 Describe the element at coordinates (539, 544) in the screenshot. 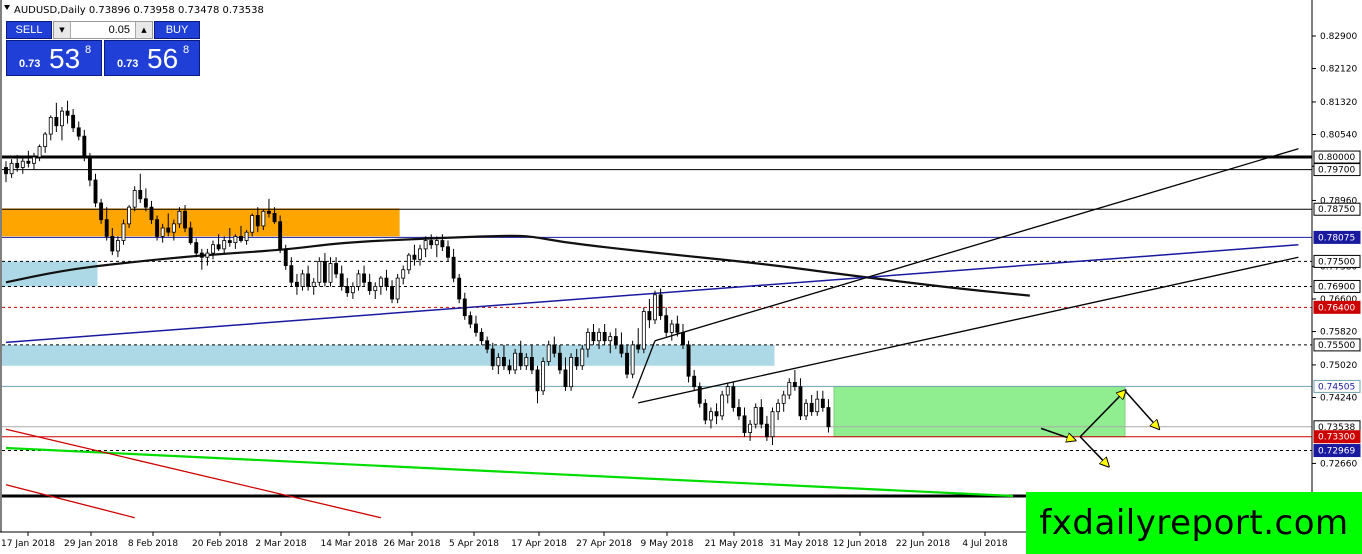

I see `x-tick-label: 17 Apr 2018` at that location.